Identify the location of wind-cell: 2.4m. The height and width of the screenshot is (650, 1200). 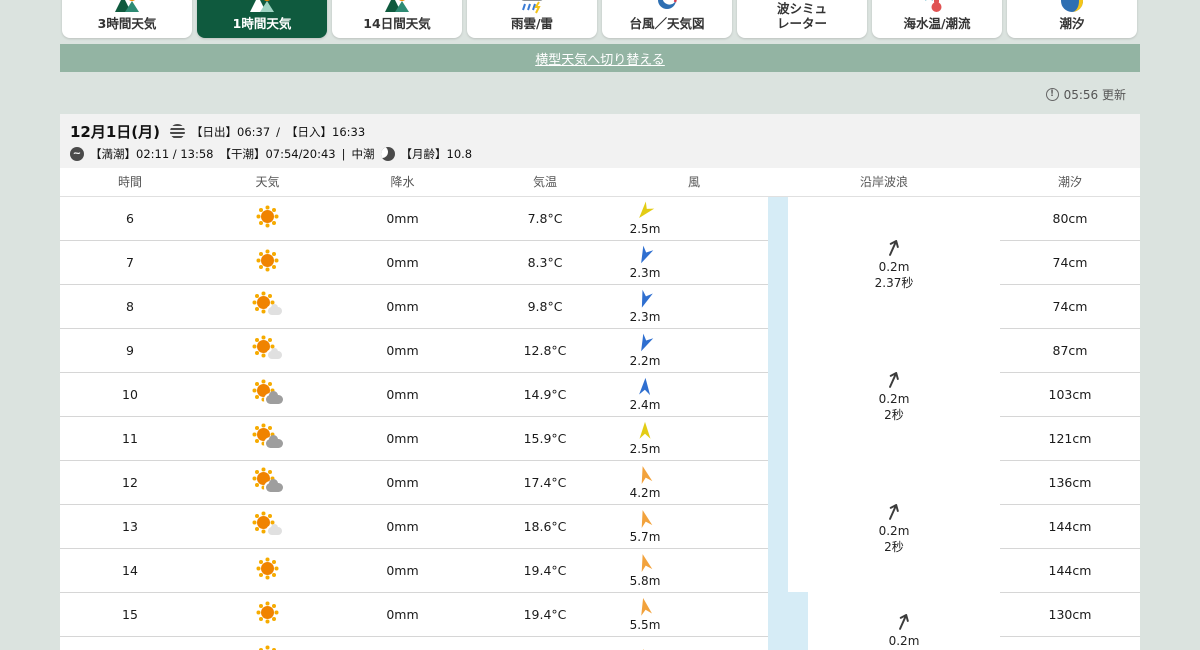
(694, 394).